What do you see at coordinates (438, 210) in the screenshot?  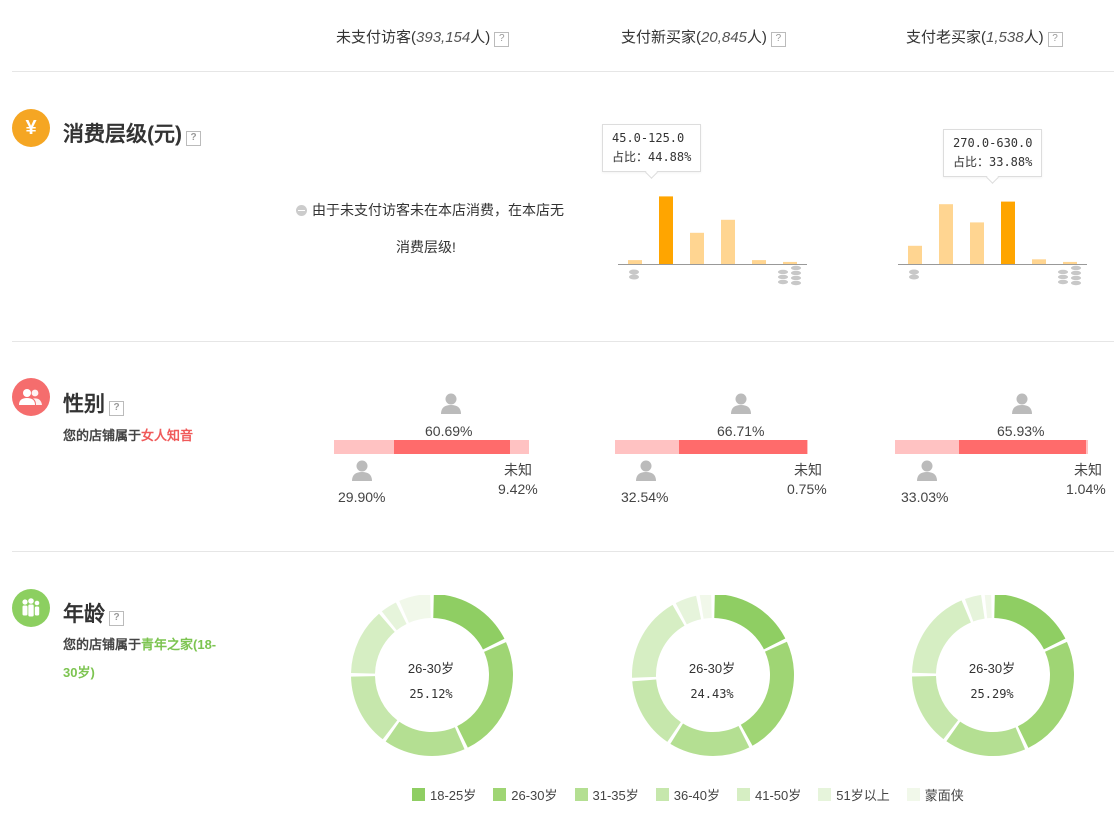 I see `notice-line-1: 由于未支付访客未在本店消费，在本店无` at bounding box center [438, 210].